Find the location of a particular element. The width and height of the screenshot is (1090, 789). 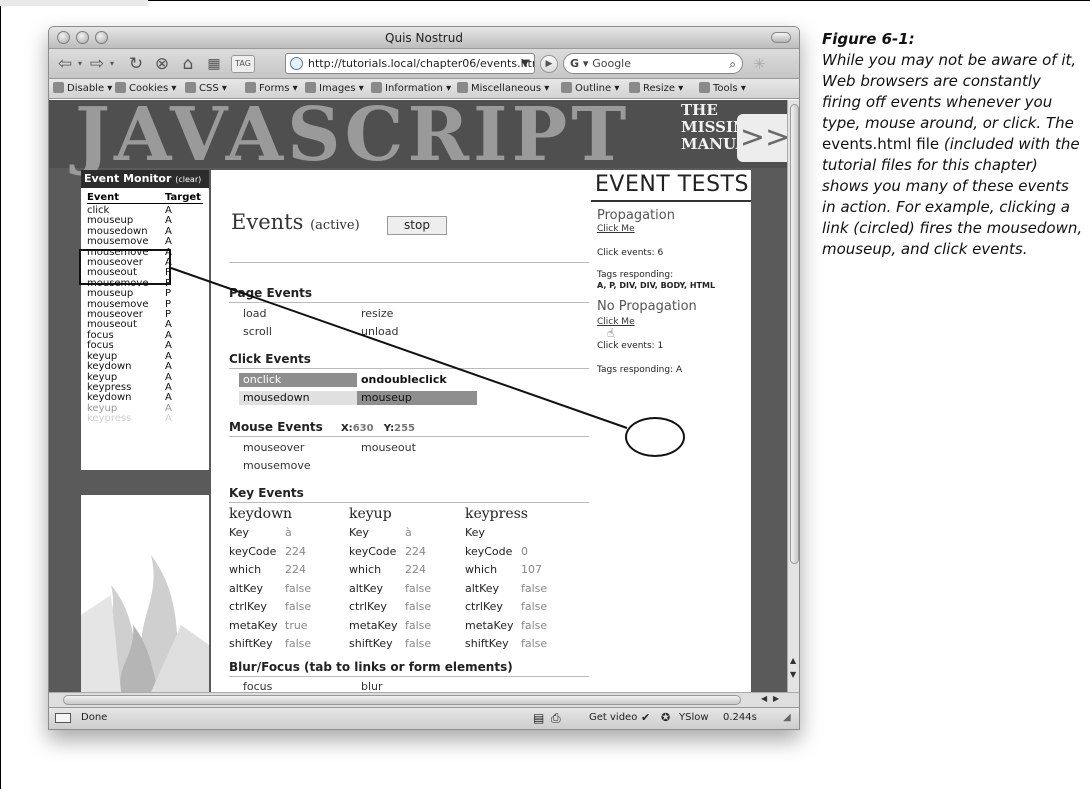

devbar-menu-label: Images is located at coordinates (337, 88).